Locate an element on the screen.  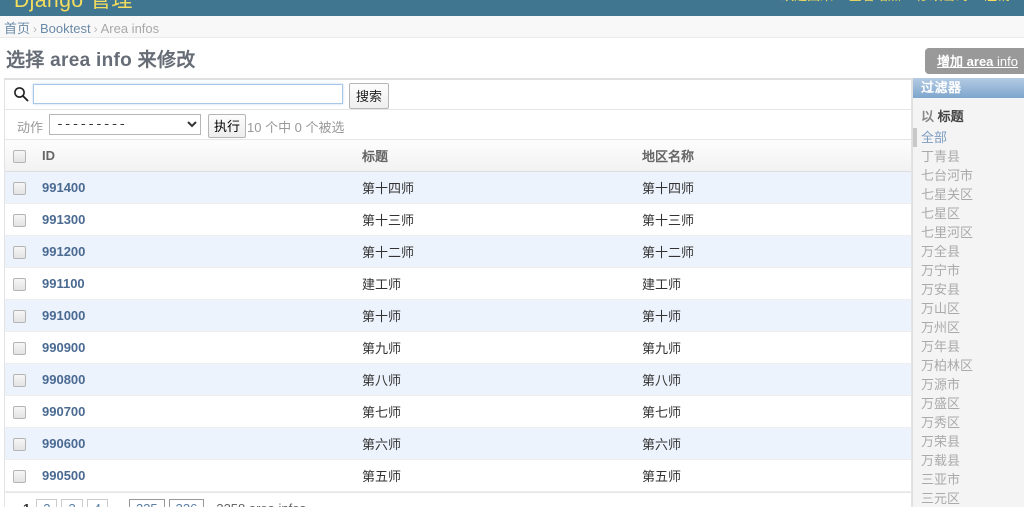
row-select-cell is located at coordinates (19, 379).